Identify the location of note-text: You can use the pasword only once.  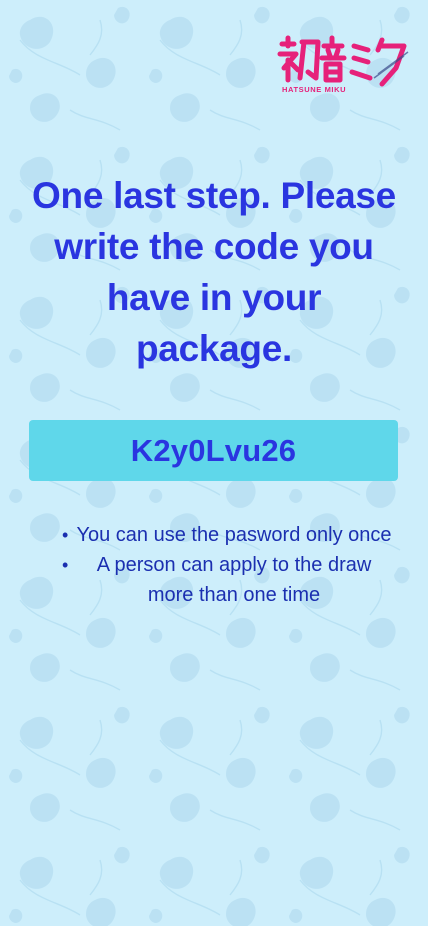
(234, 535).